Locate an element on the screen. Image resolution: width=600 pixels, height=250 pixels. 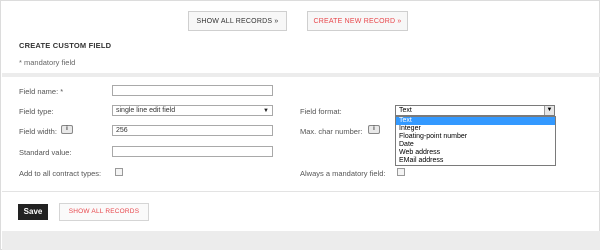
format-option: Text is located at coordinates (475, 121).